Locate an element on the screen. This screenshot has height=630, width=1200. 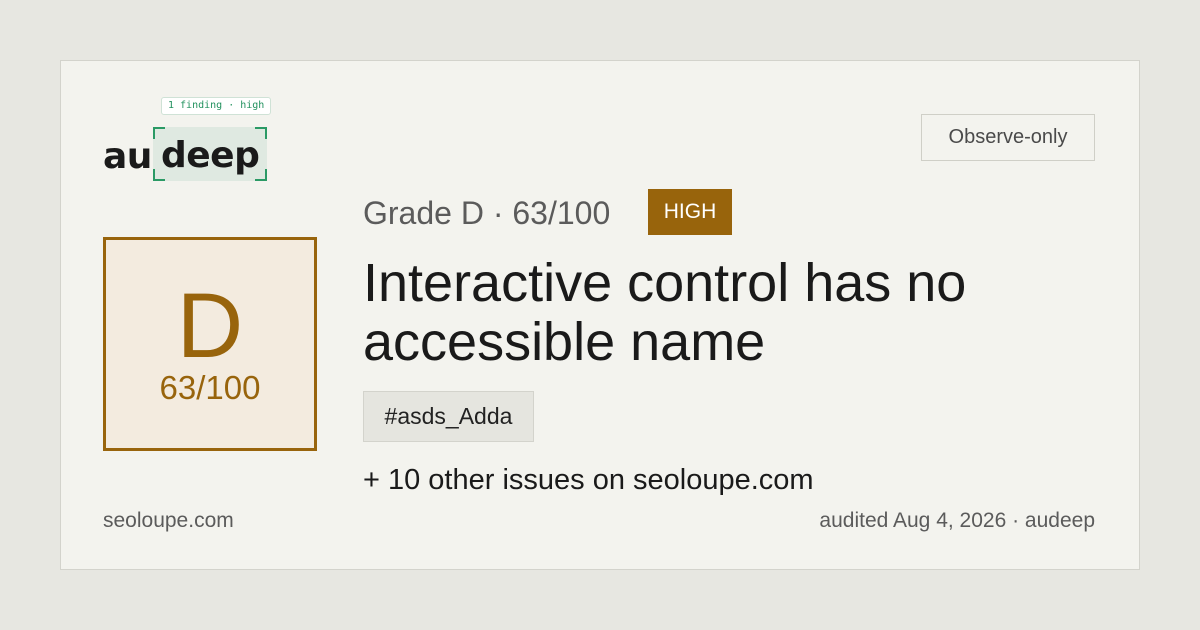
logo-highlight-box: deep is located at coordinates (210, 154).